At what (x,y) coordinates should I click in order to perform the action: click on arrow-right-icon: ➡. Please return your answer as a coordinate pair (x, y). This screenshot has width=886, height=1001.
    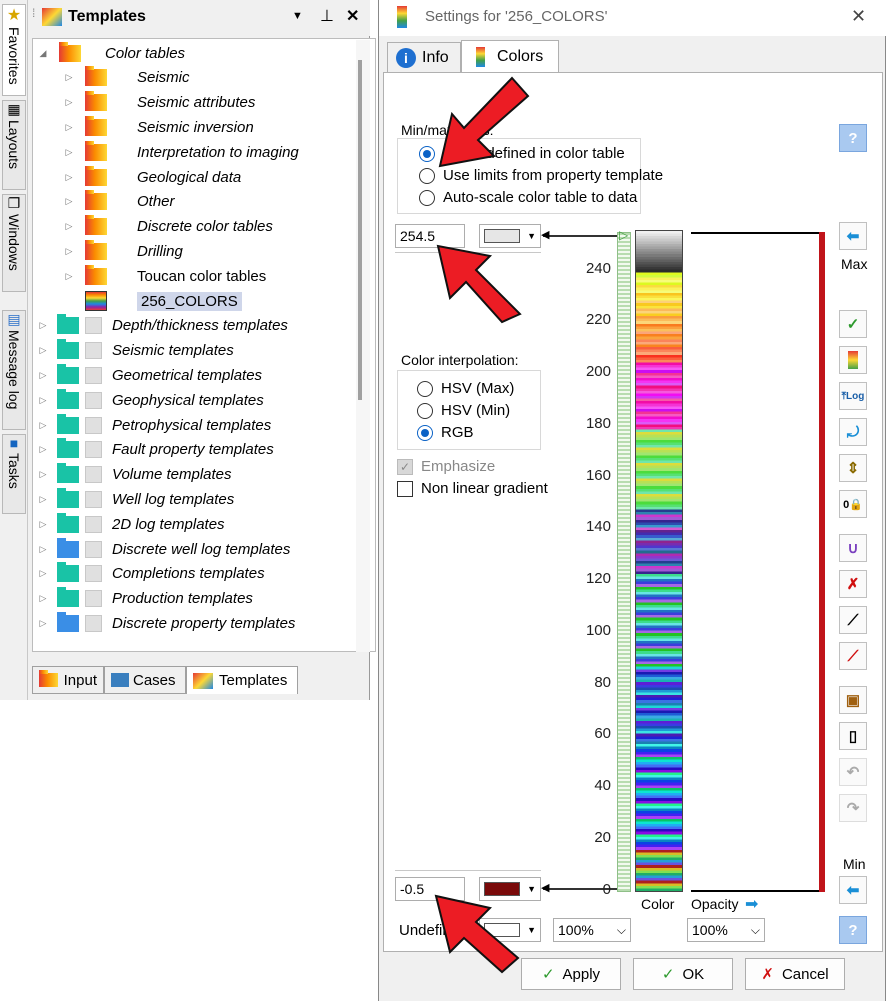
    Looking at the image, I should click on (751, 904).